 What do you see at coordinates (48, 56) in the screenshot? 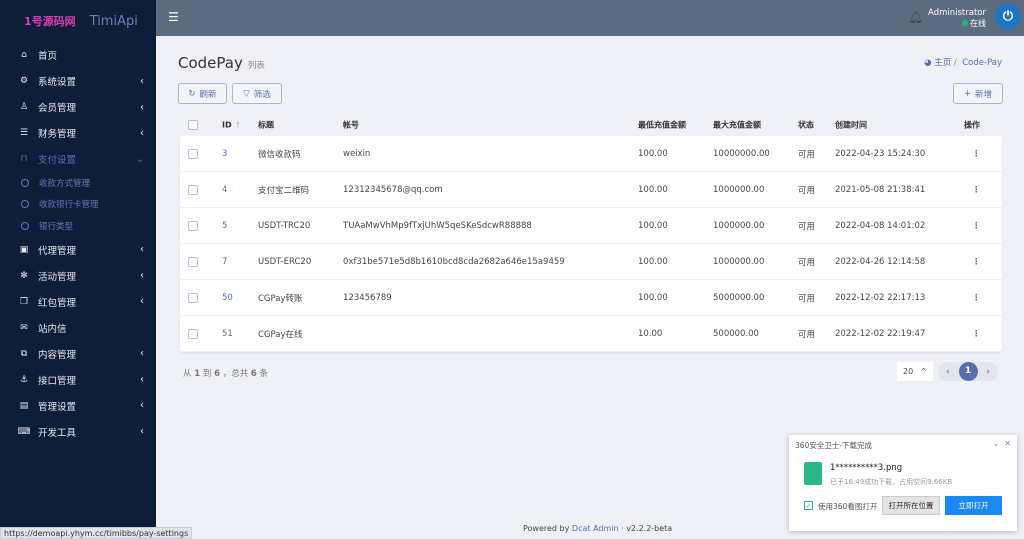
I see `sidebar-item-label: 首页` at bounding box center [48, 56].